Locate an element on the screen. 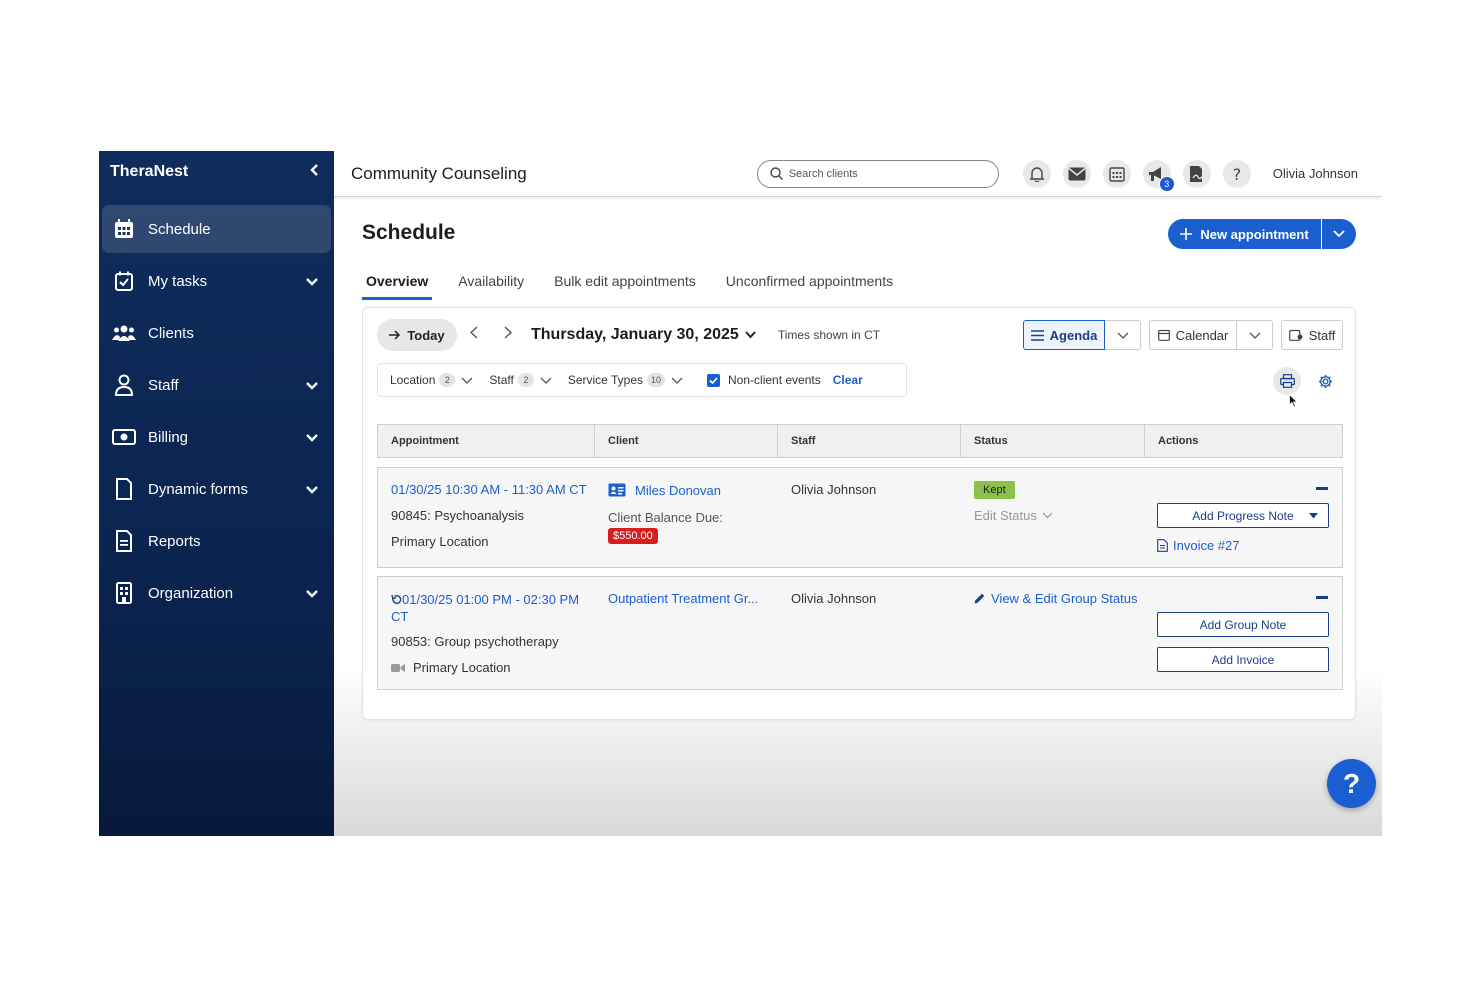 The image size is (1480, 987). page-title: Schedule is located at coordinates (409, 232).